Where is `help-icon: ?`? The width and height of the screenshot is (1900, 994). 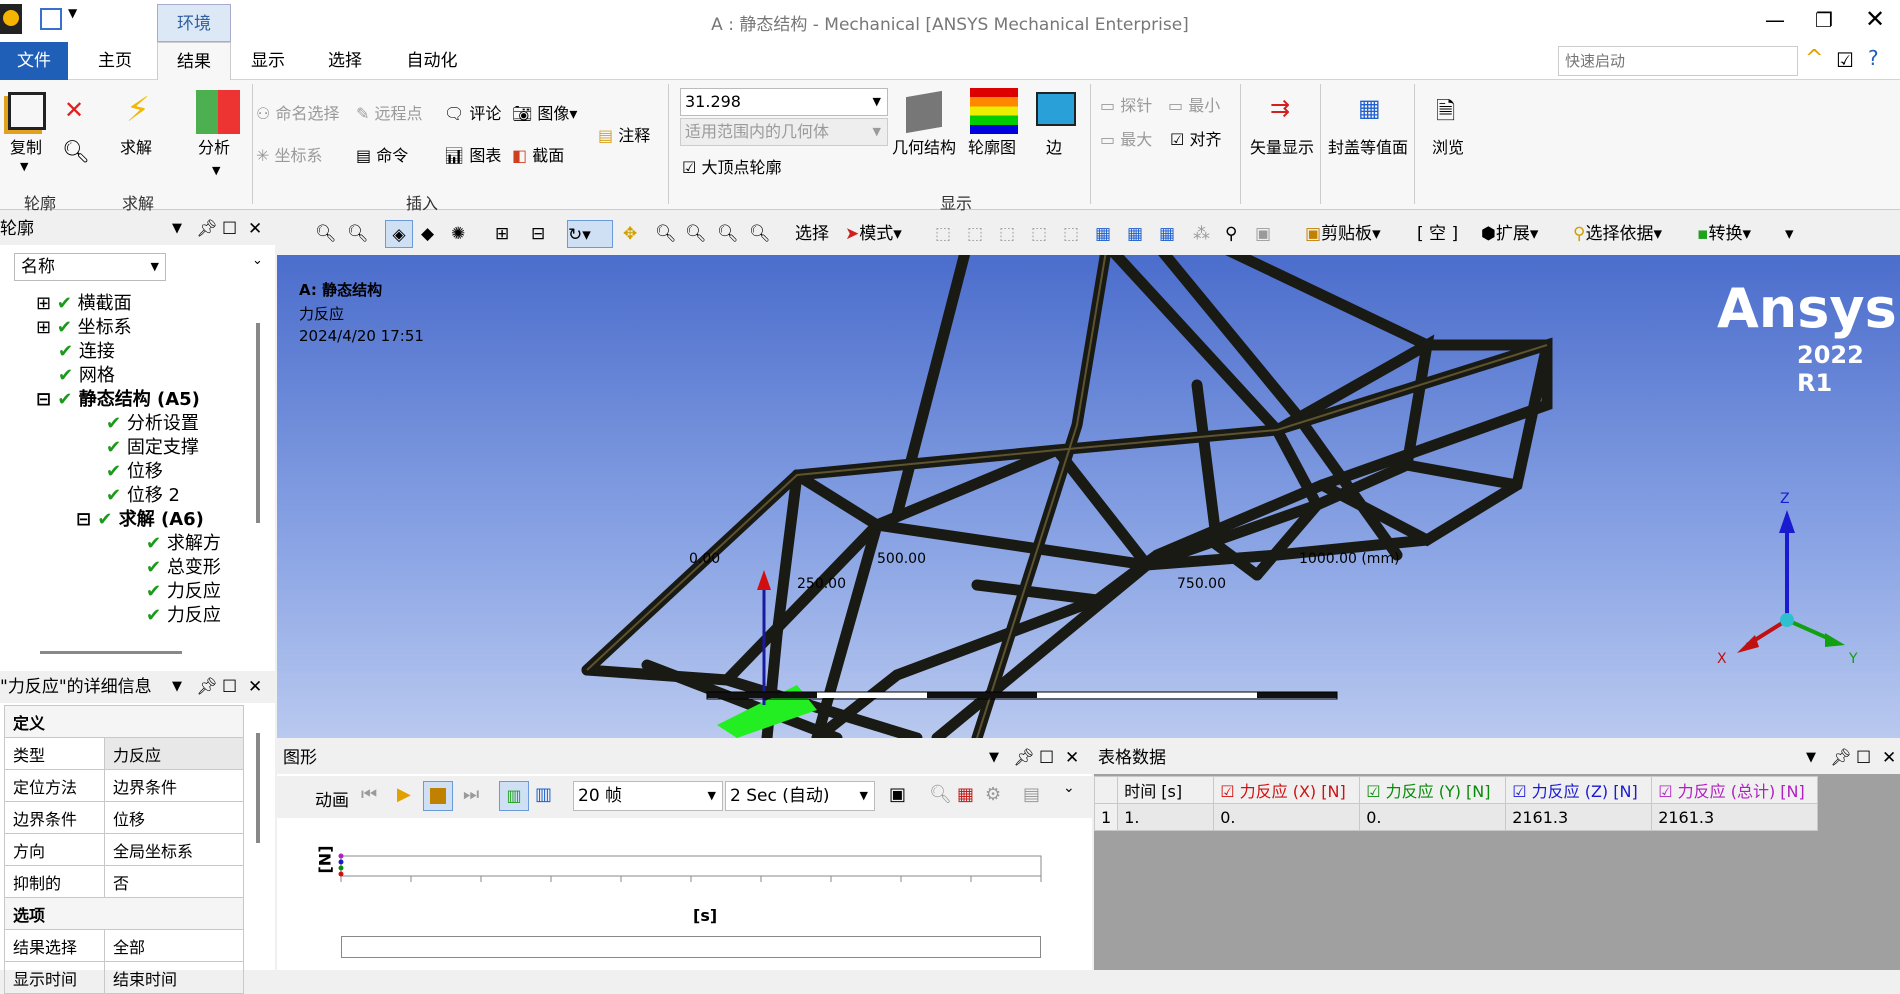 help-icon: ? is located at coordinates (1873, 58).